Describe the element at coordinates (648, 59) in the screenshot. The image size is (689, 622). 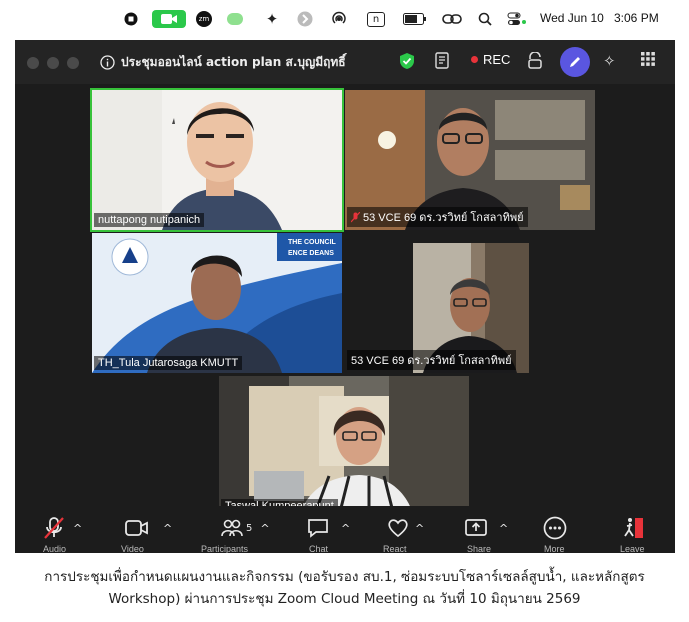
I see `apps-grid-icon` at that location.